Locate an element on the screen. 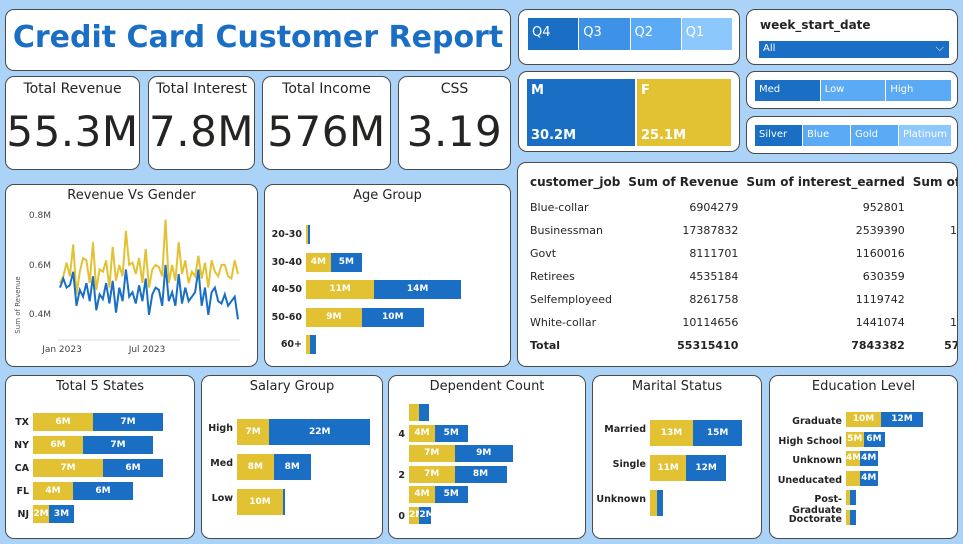 The height and width of the screenshot is (544, 963). quarter-slicer: Q4 Q3 Q2 Q1 is located at coordinates (629, 37).